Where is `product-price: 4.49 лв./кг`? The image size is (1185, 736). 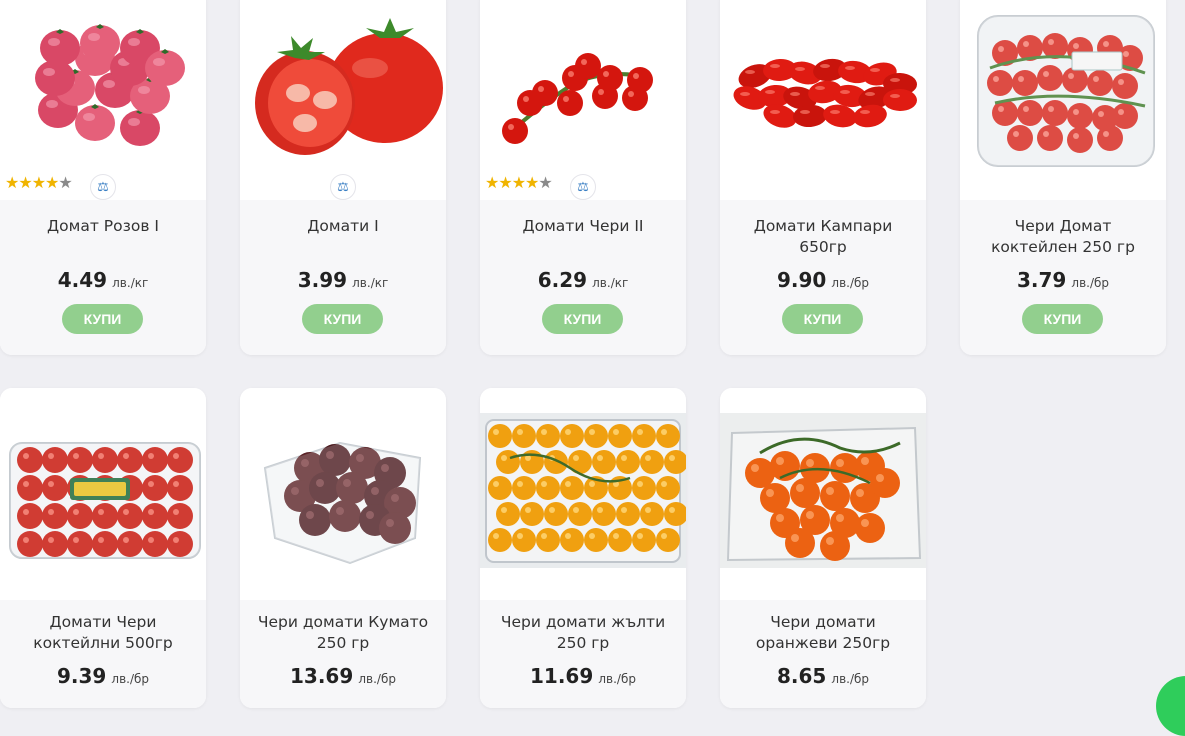 product-price: 4.49 лв./кг is located at coordinates (103, 280).